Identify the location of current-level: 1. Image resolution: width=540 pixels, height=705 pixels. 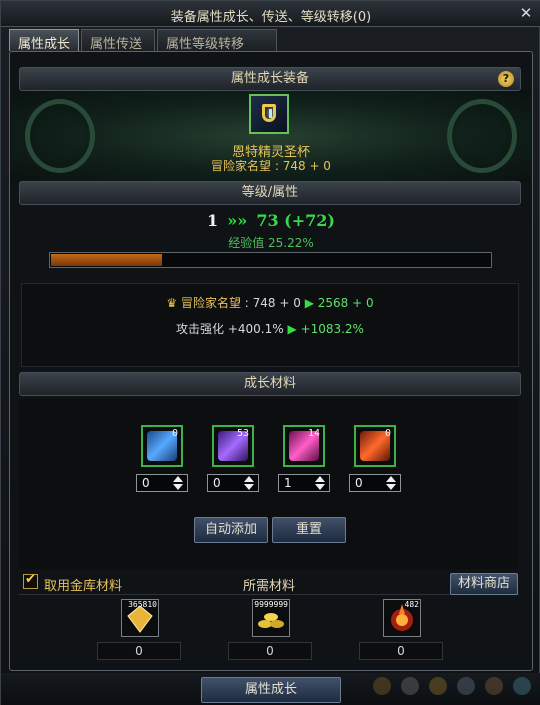
(213, 220).